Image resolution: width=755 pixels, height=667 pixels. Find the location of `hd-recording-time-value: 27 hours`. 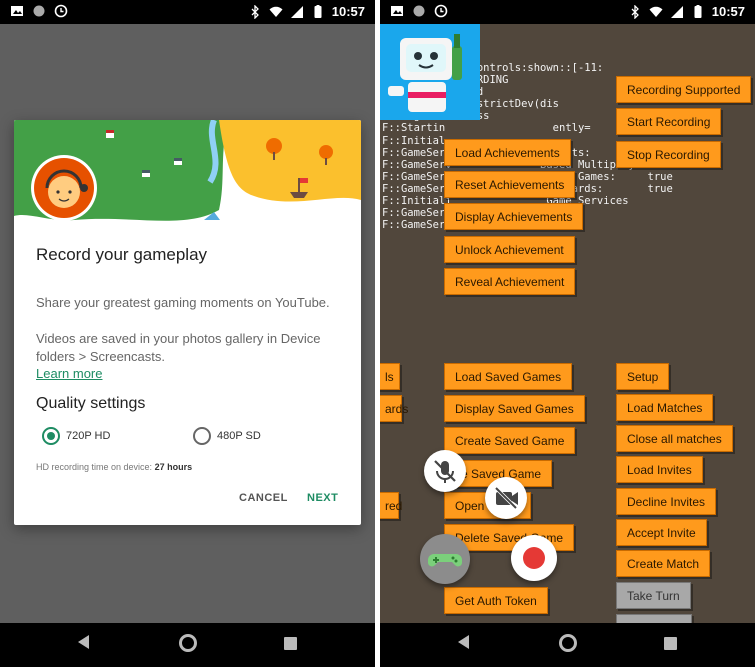

hd-recording-time-value: 27 hours is located at coordinates (173, 467).